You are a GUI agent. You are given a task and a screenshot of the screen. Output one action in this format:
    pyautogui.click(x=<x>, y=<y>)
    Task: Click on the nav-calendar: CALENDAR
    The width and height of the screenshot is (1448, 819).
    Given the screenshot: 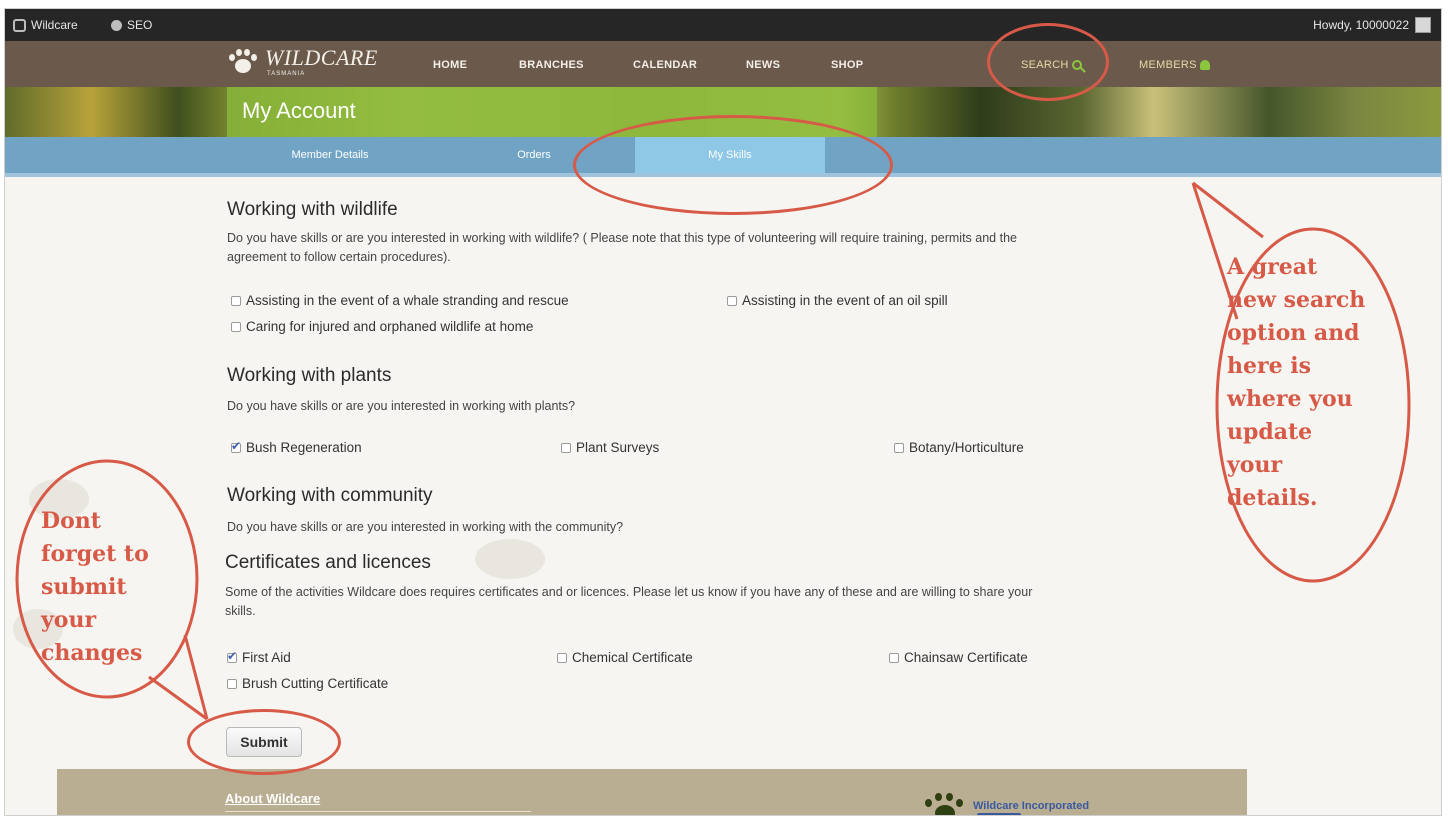 What is the action you would take?
    pyautogui.click(x=665, y=65)
    